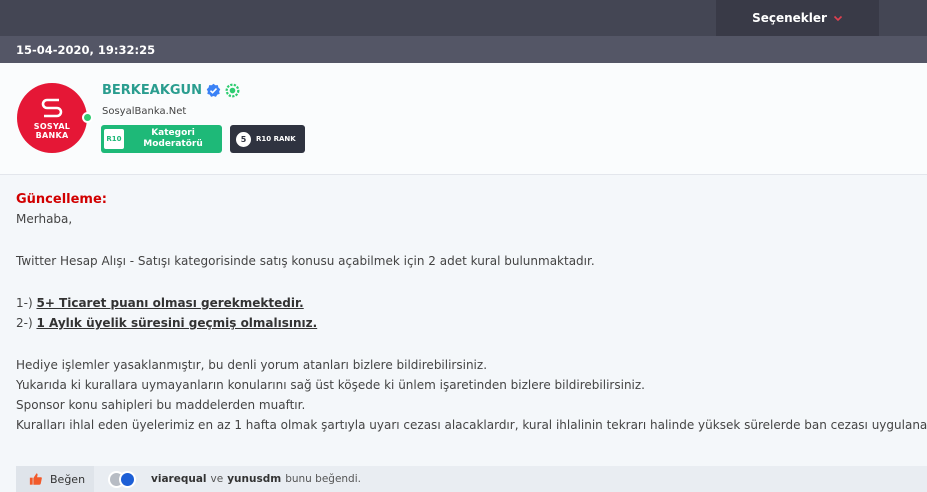 This screenshot has height=492, width=927. I want to click on post-footer: Beğen viarequal ve yunusdm bunu beğendi., so click(471, 479).